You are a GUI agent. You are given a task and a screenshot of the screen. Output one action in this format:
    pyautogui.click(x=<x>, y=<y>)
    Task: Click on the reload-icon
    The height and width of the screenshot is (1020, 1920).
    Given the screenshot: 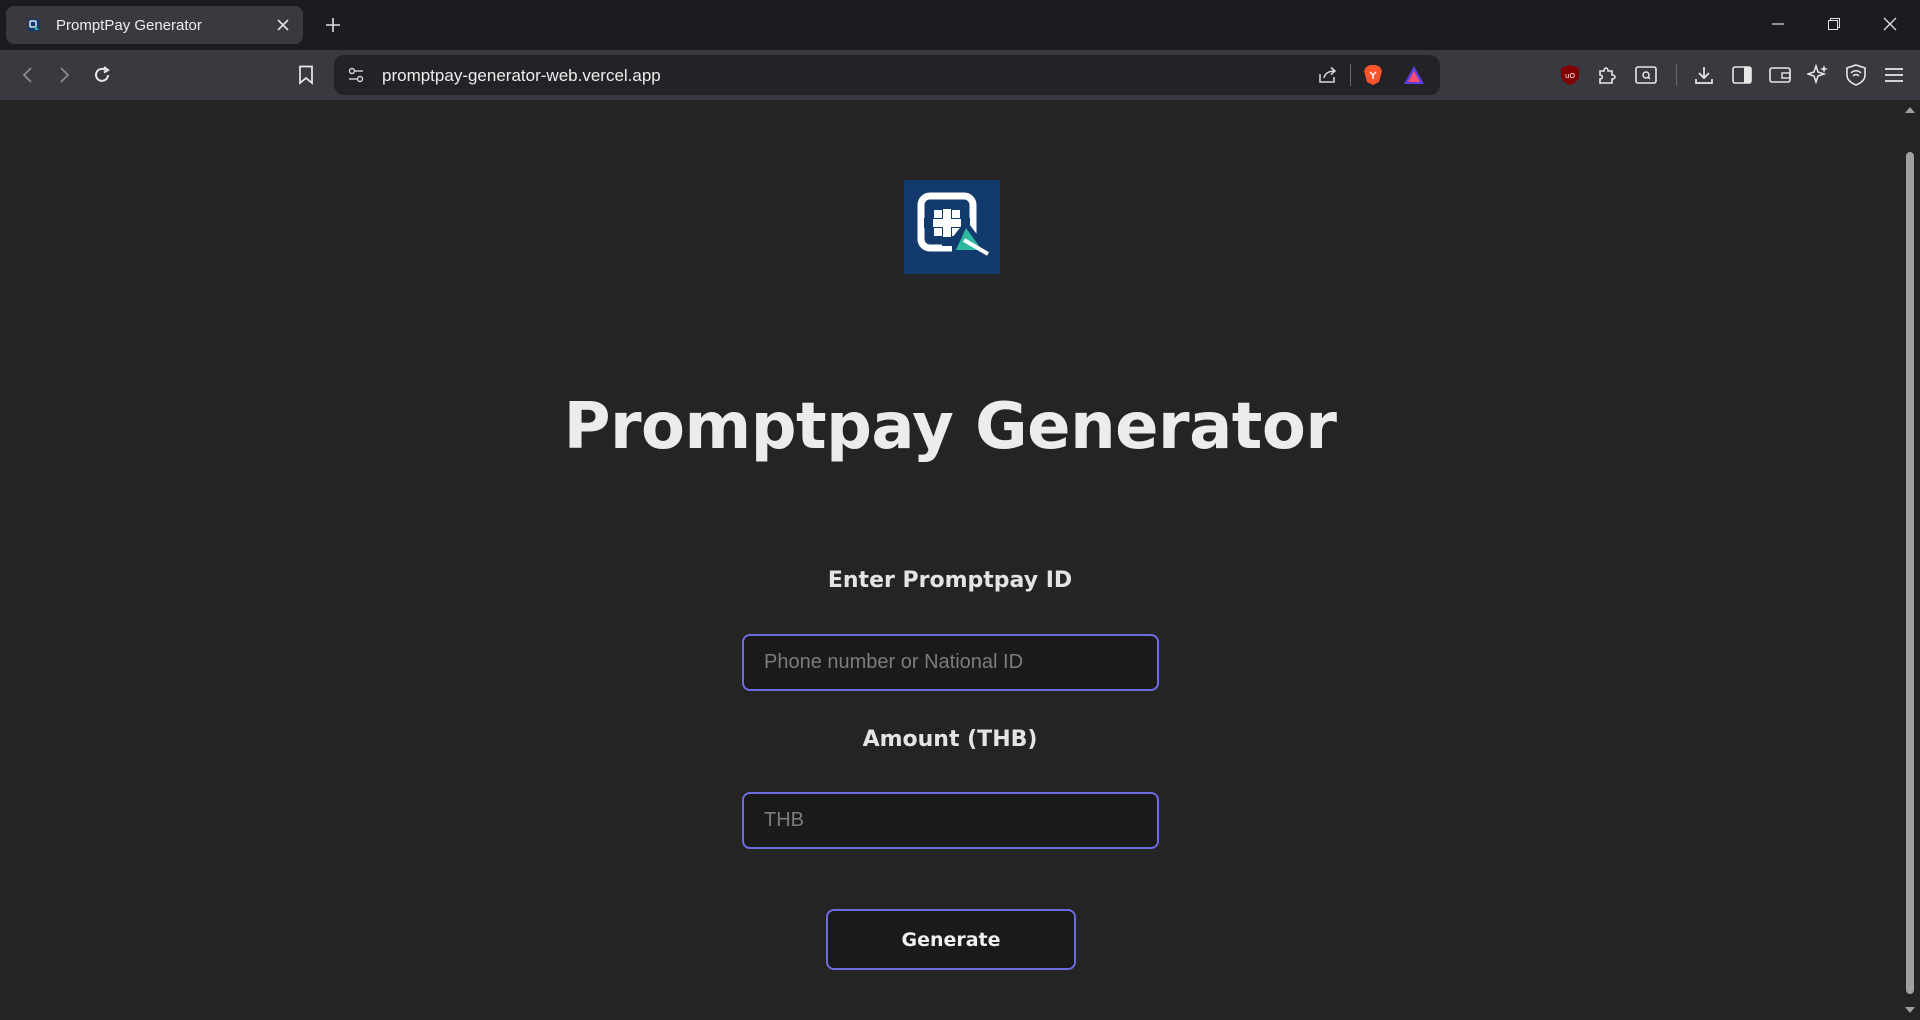 What is the action you would take?
    pyautogui.click(x=102, y=75)
    